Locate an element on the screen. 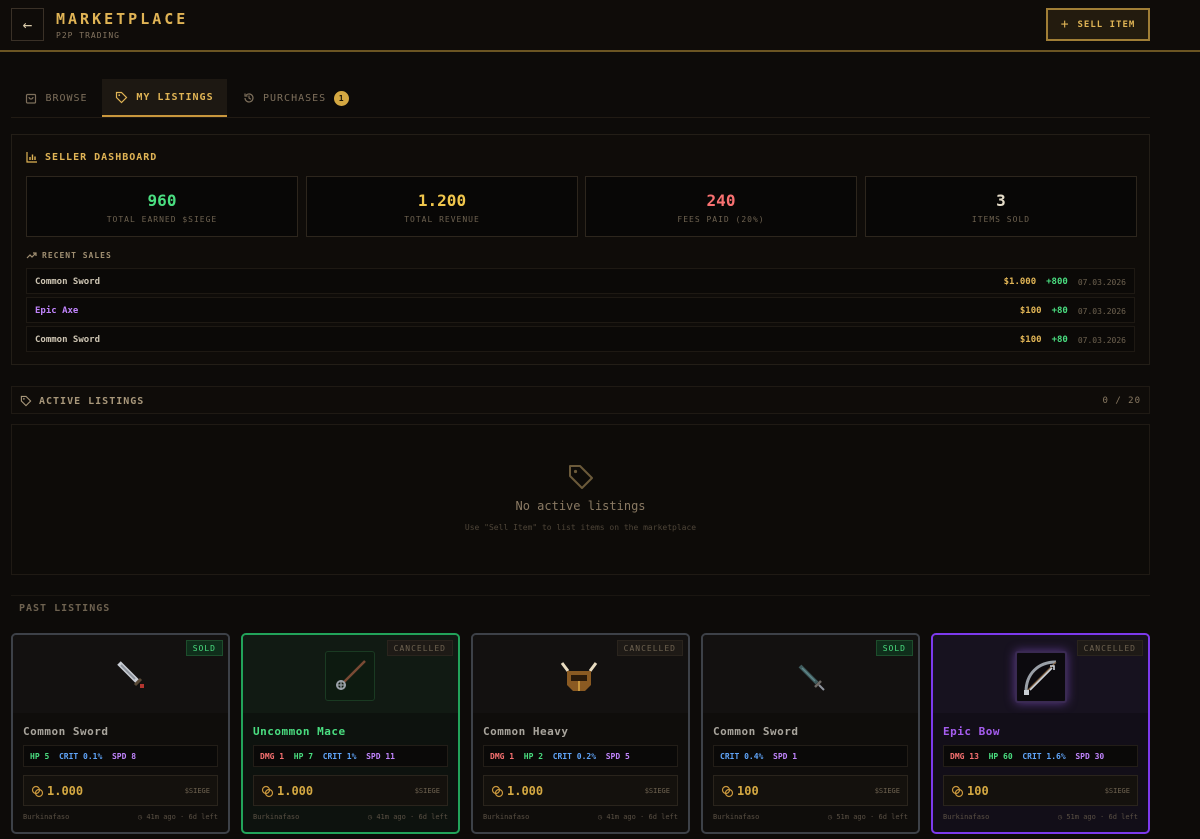 This screenshot has width=1200, height=839. tab-bar: BROWSE MY LISTINGS PURCHASES 1 is located at coordinates (580, 98).